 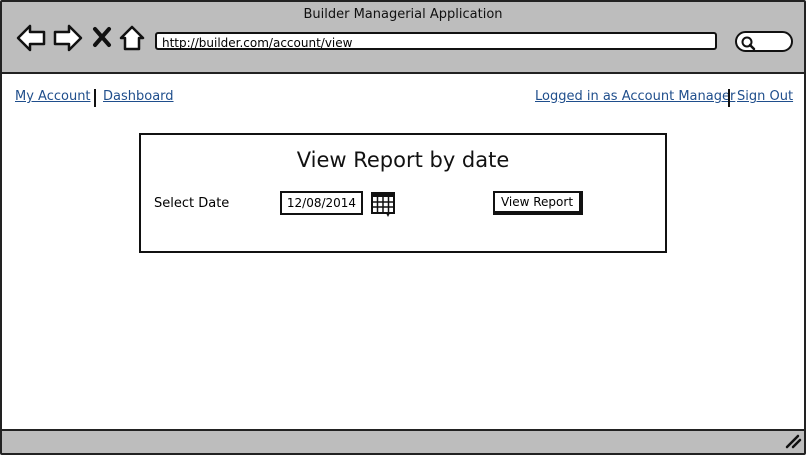 I want to click on address-bar: http://builder.com/account/view, so click(x=436, y=41).